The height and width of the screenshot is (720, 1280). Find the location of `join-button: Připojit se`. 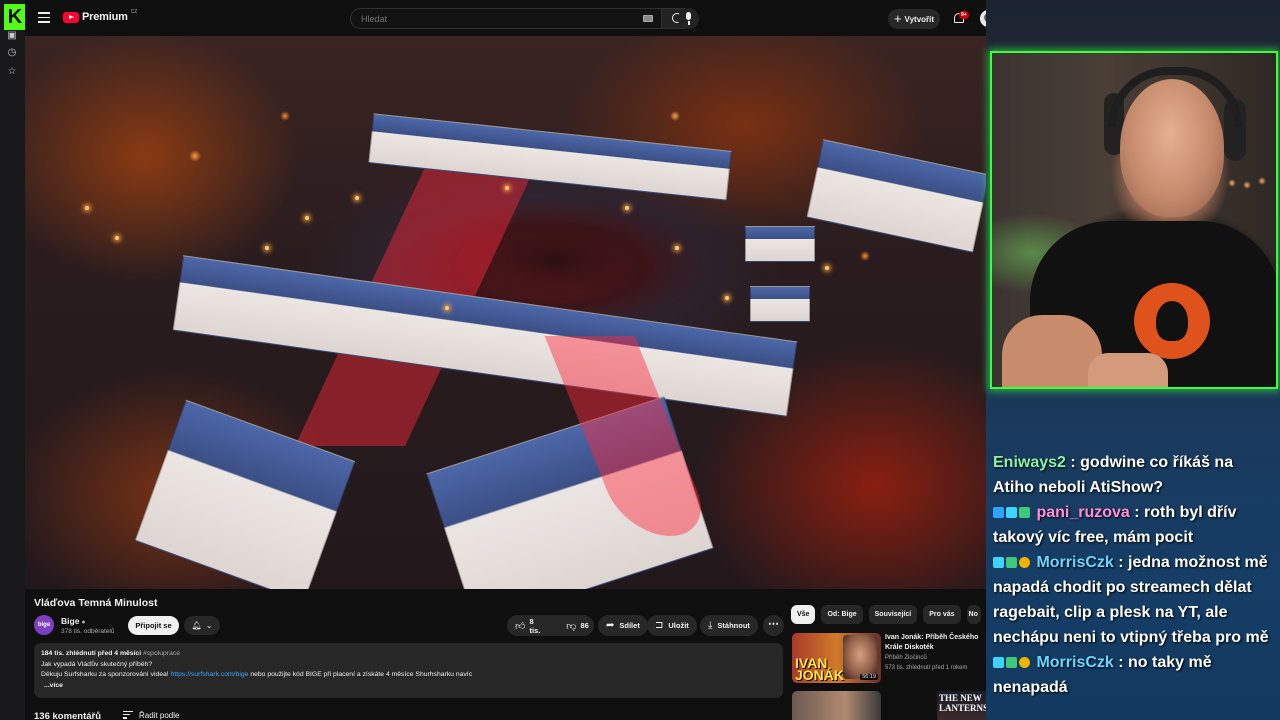

join-button: Připojit se is located at coordinates (153, 625).